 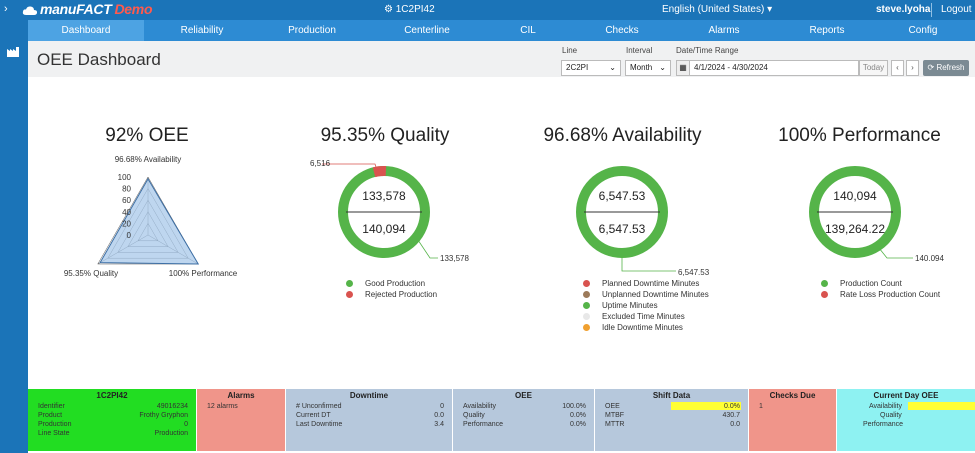 What do you see at coordinates (622, 30) in the screenshot?
I see `tab-checks: Checks` at bounding box center [622, 30].